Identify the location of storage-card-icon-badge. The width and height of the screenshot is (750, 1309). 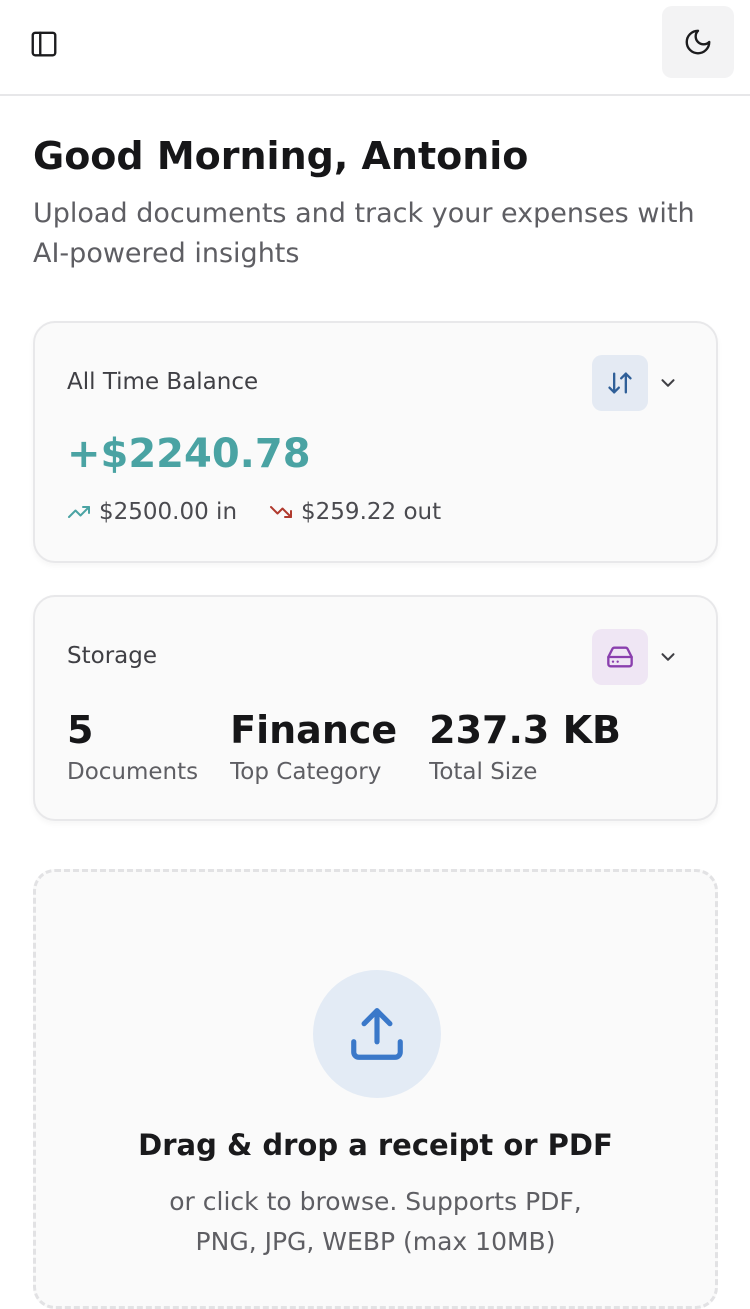
(620, 657).